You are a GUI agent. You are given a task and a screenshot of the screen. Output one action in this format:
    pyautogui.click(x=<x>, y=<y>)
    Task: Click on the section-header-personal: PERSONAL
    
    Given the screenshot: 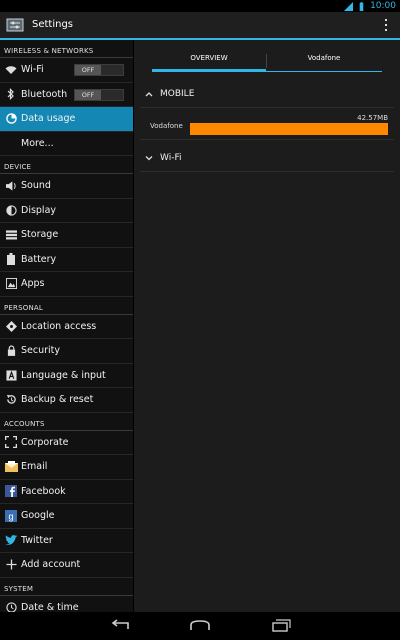 What is the action you would take?
    pyautogui.click(x=66, y=306)
    